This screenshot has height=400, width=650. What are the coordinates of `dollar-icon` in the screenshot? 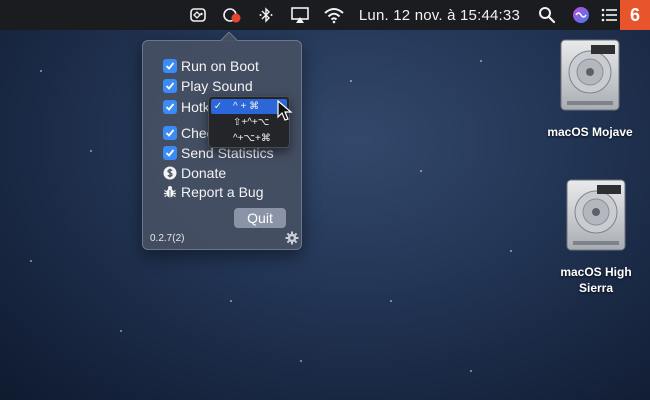 It's located at (170, 173).